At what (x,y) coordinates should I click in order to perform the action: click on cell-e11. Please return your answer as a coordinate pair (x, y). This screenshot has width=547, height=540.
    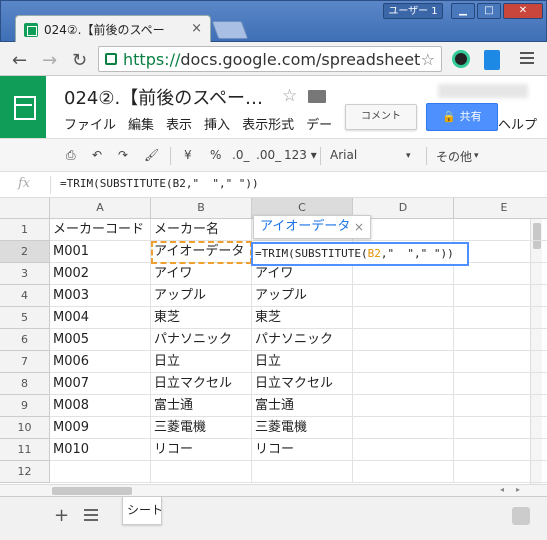
    Looking at the image, I should click on (500, 450).